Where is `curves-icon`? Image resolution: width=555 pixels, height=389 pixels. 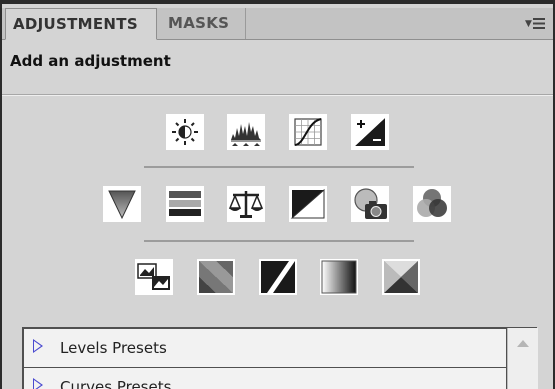
curves-icon is located at coordinates (308, 132).